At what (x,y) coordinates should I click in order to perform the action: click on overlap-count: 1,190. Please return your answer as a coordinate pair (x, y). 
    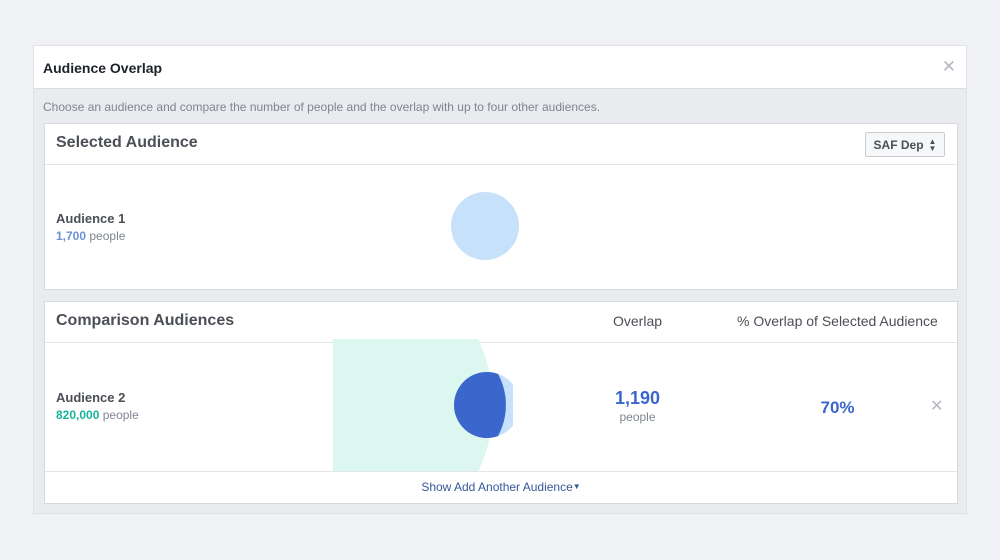
    Looking at the image, I should click on (637, 398).